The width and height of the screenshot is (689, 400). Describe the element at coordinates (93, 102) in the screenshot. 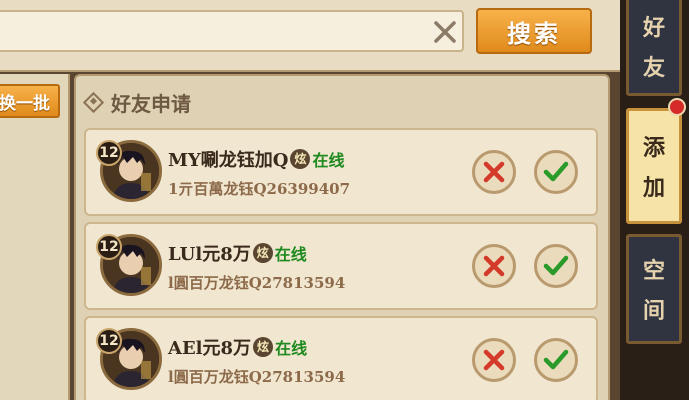

I see `diamond-icon` at that location.